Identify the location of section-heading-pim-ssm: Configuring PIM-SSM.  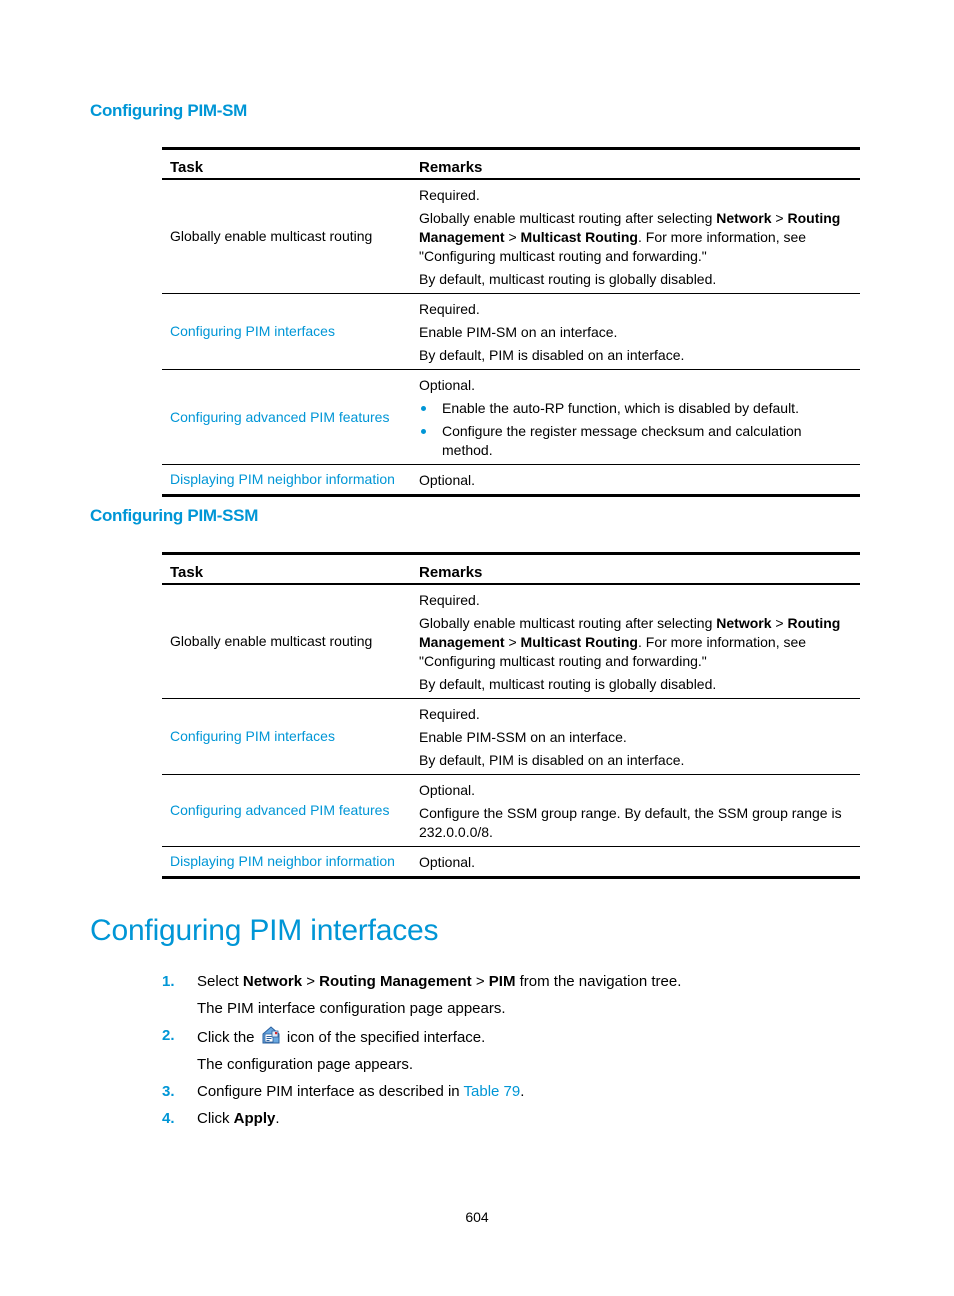
(174, 515).